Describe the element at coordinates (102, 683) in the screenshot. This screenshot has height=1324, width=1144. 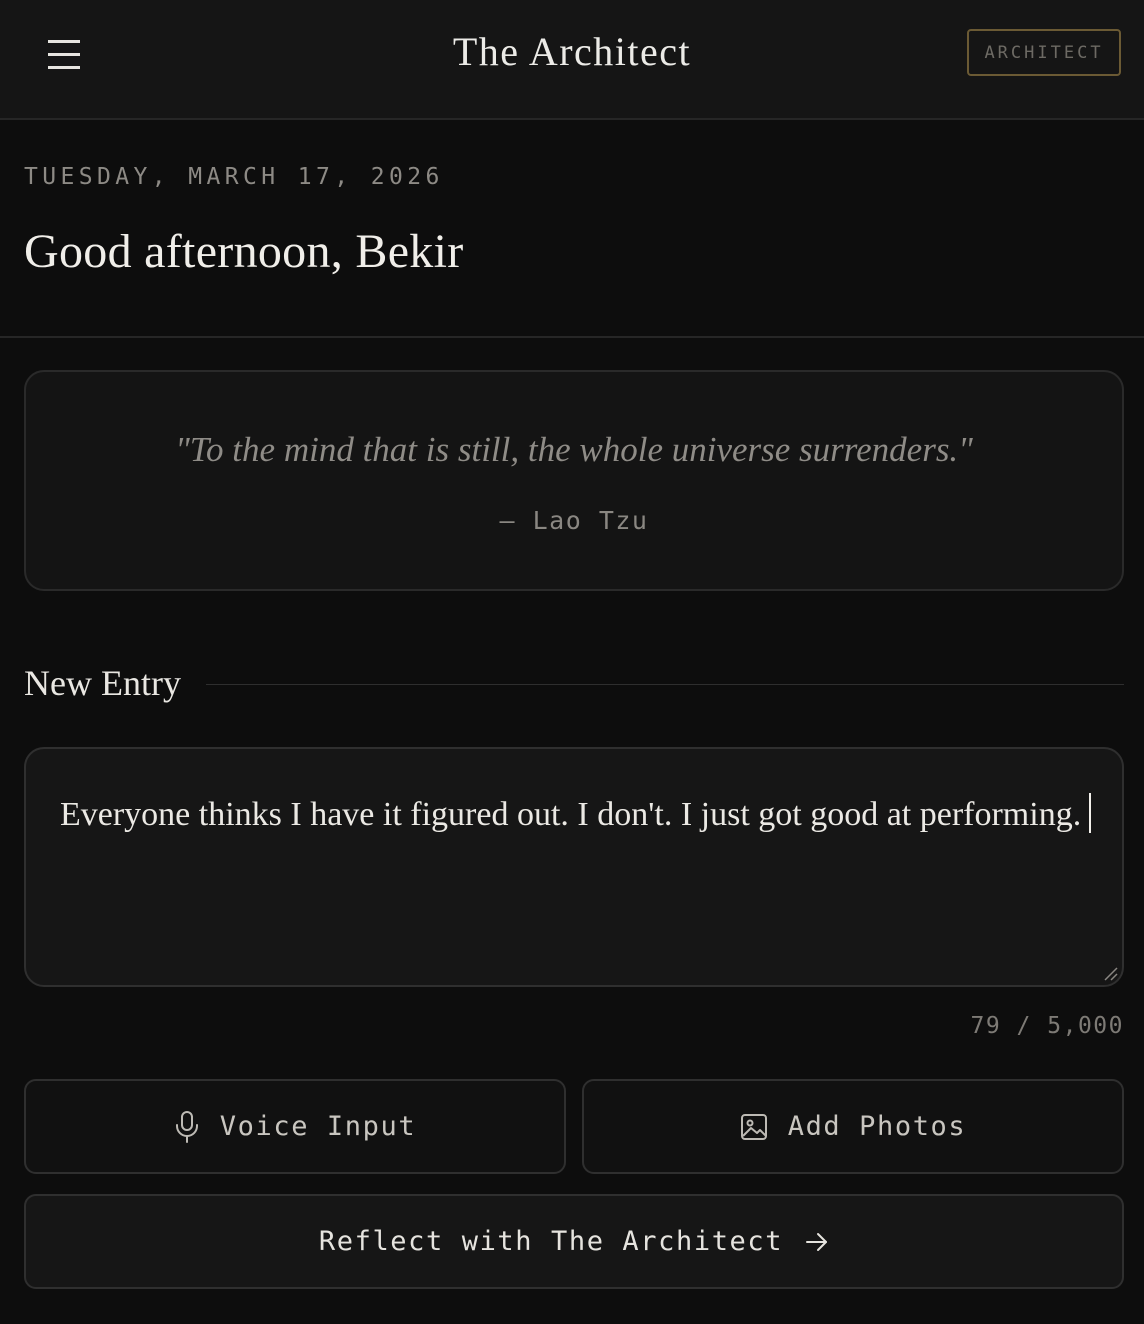
I see `new-entry-heading: New Entry` at that location.